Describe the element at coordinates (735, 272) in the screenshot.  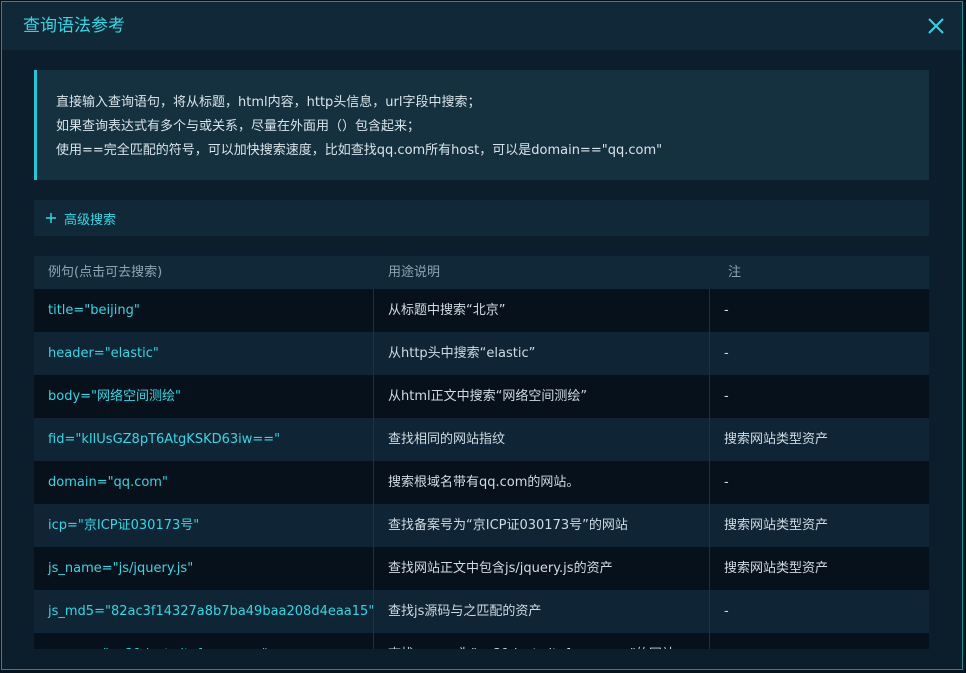
I see `column-header-note: 注` at that location.